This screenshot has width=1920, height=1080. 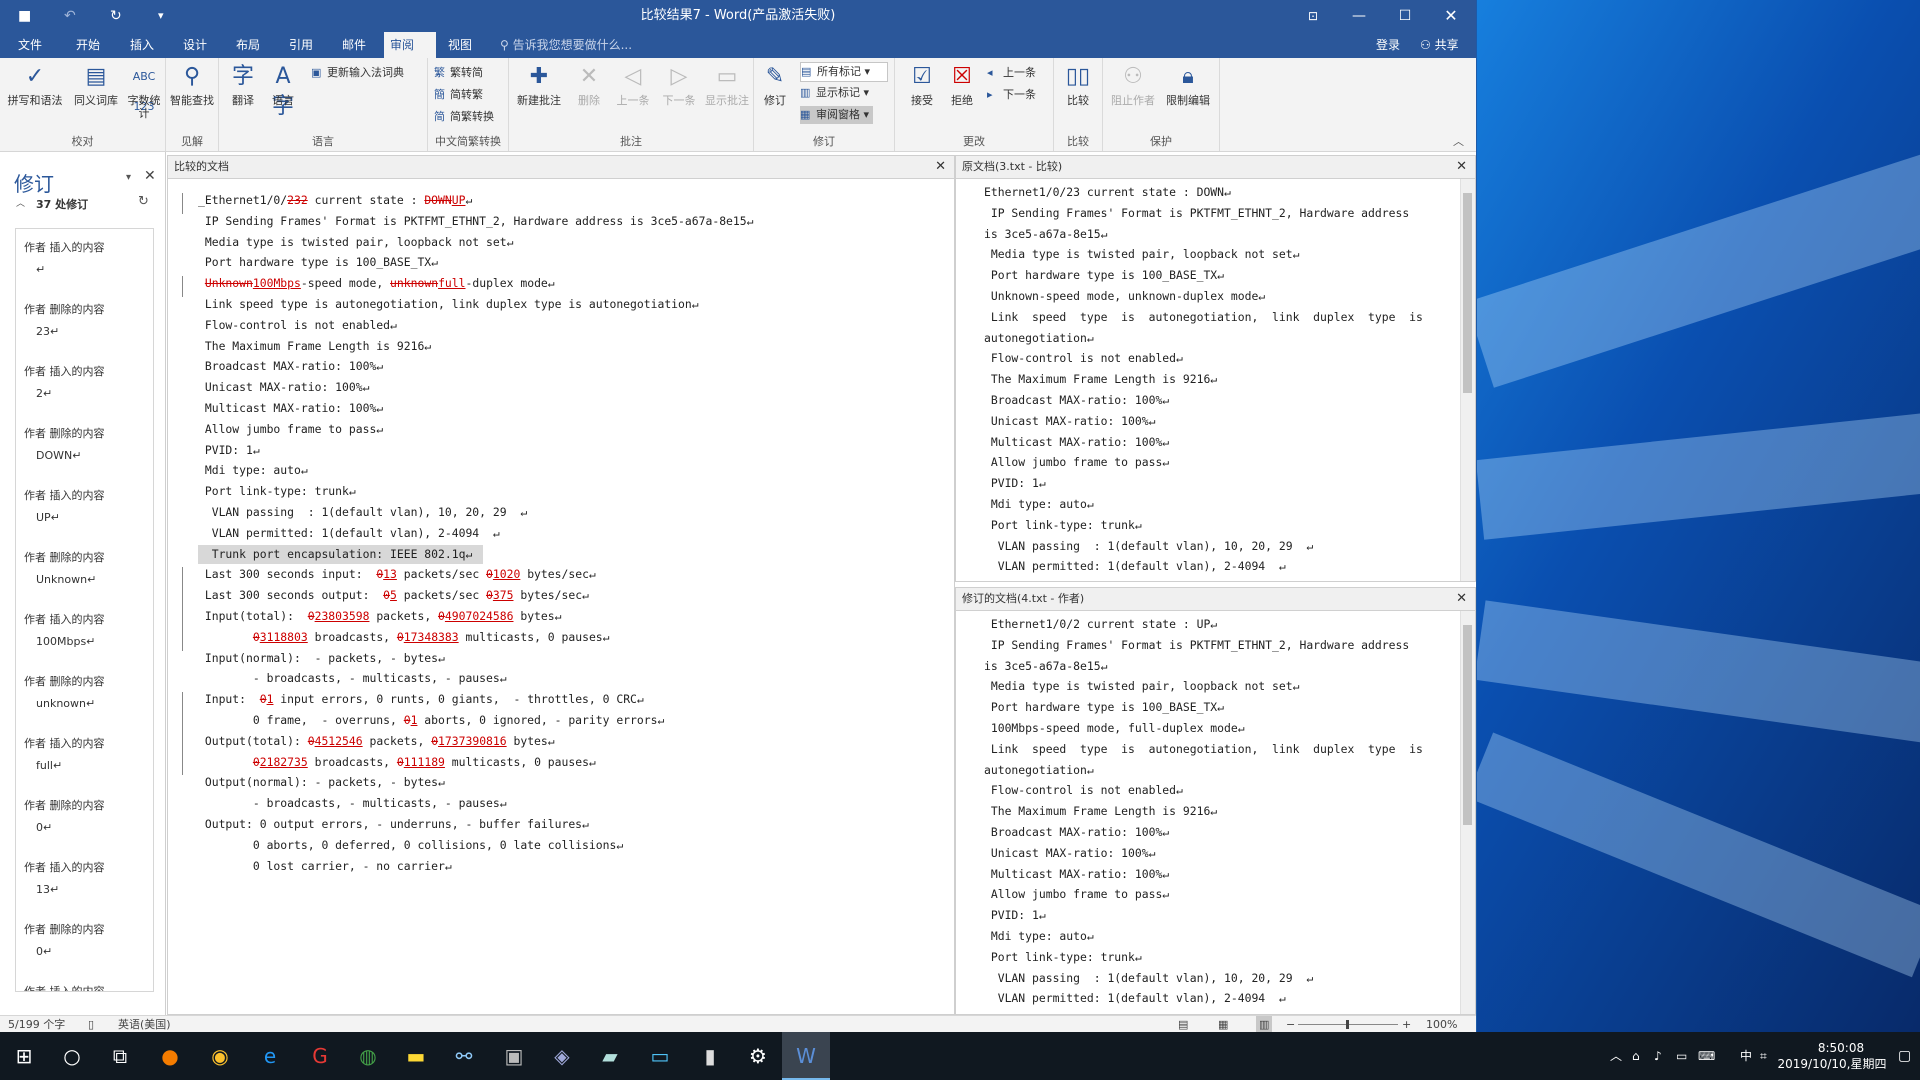 I want to click on print-layout-icon: ▦, so click(x=1223, y=1024).